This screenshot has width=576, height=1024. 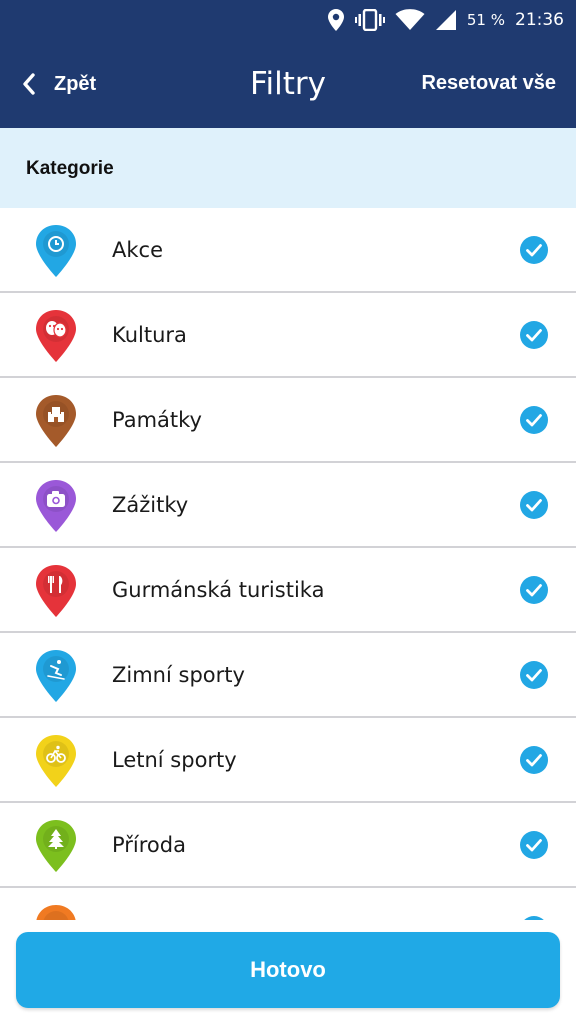 What do you see at coordinates (218, 590) in the screenshot?
I see `category-label: Gurmánská turistika` at bounding box center [218, 590].